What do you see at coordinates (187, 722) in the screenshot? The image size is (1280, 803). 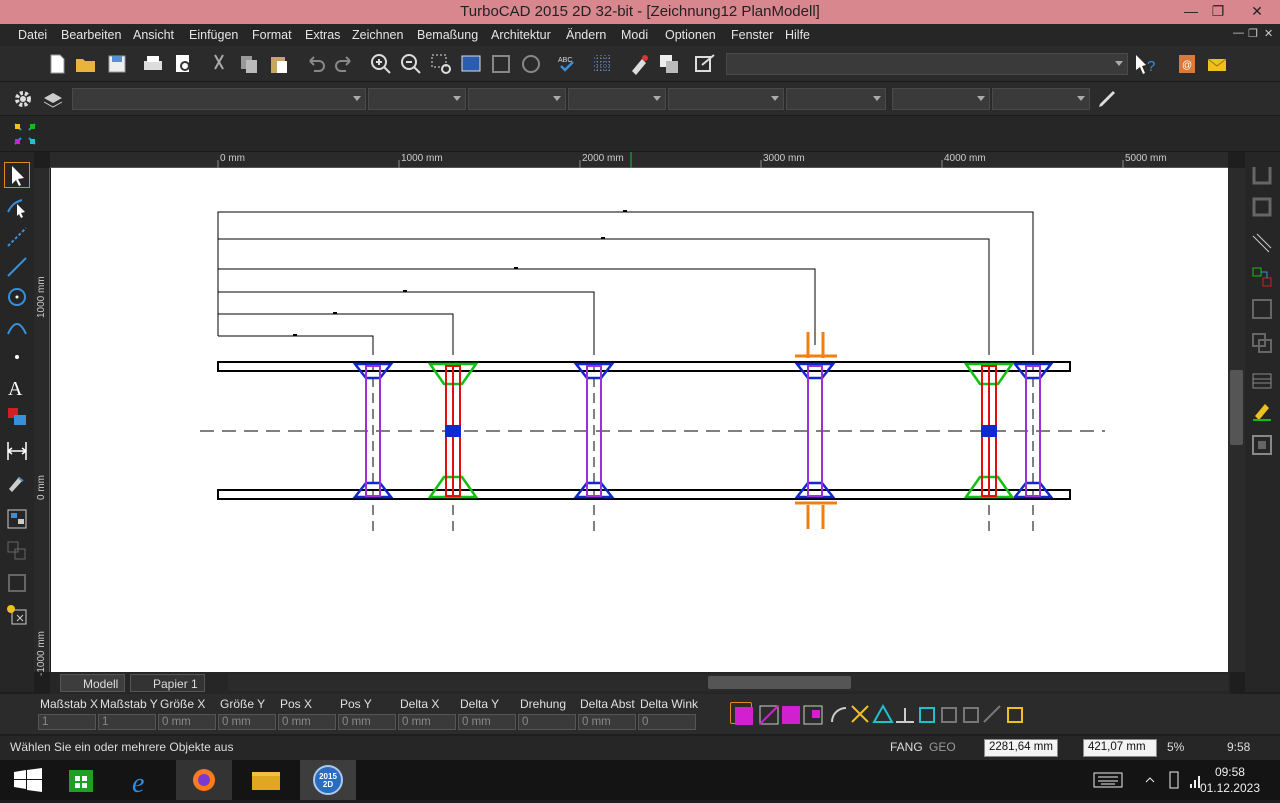 I see `input-size-x: 0 mm` at bounding box center [187, 722].